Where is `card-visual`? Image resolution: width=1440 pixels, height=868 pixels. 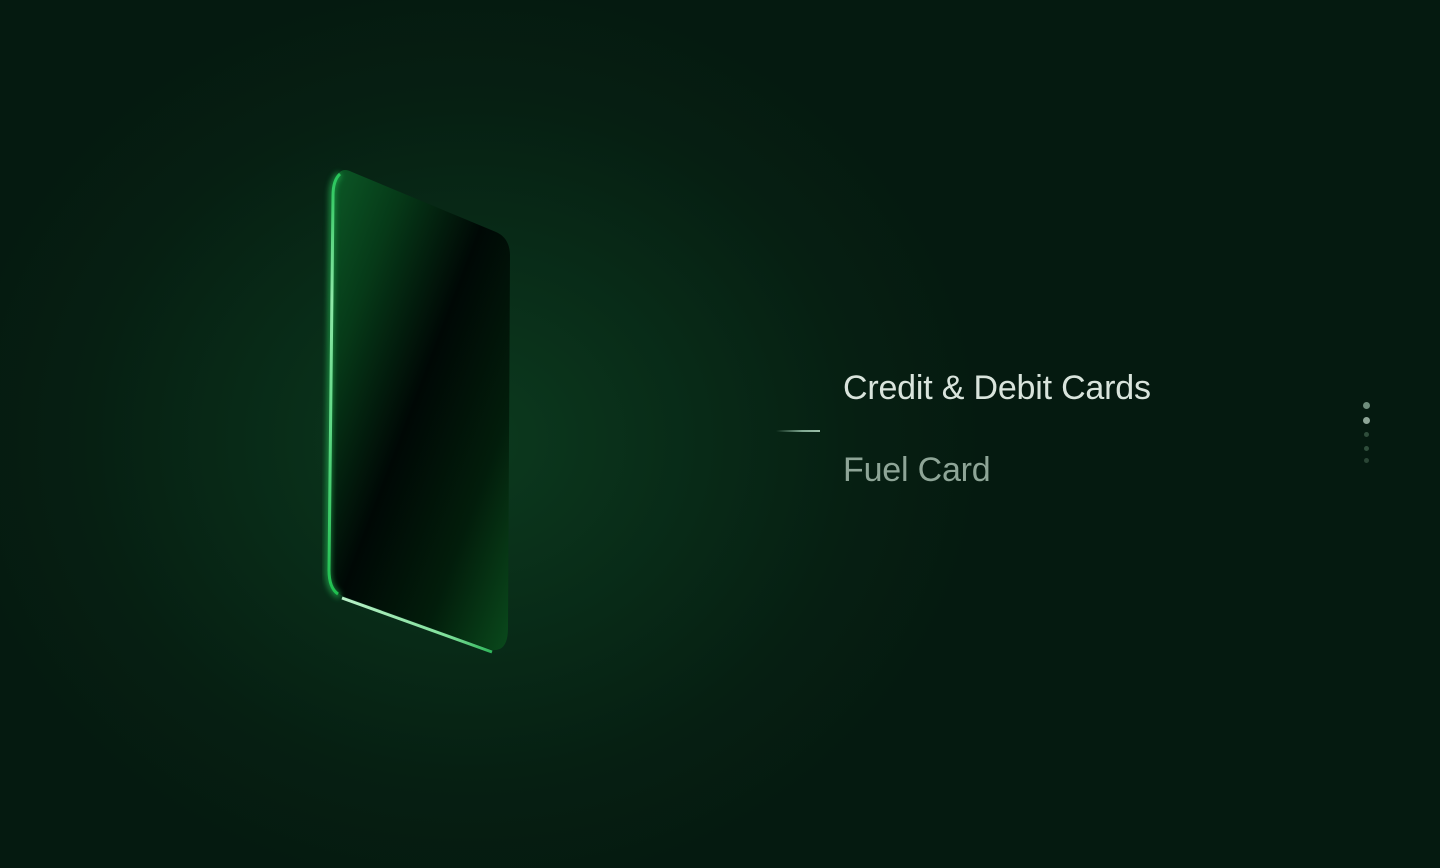 card-visual is located at coordinates (418, 412).